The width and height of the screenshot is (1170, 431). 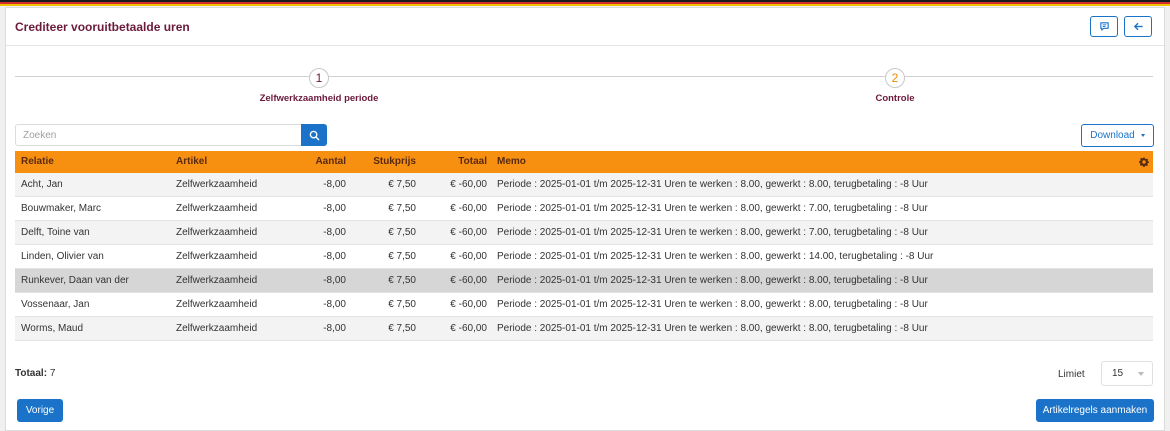 I want to click on step-2: 2 Controle, so click(x=895, y=86).